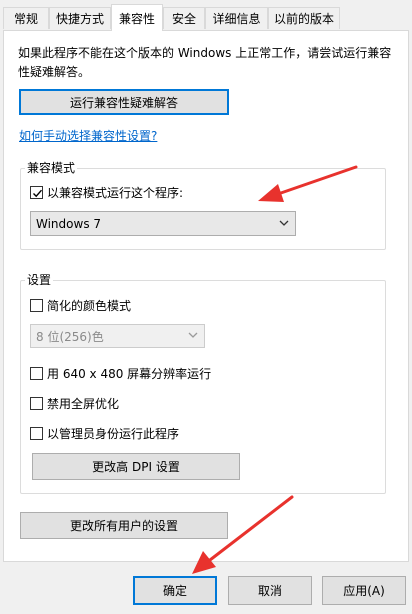  I want to click on tab-label: 兼容性, so click(136, 18).